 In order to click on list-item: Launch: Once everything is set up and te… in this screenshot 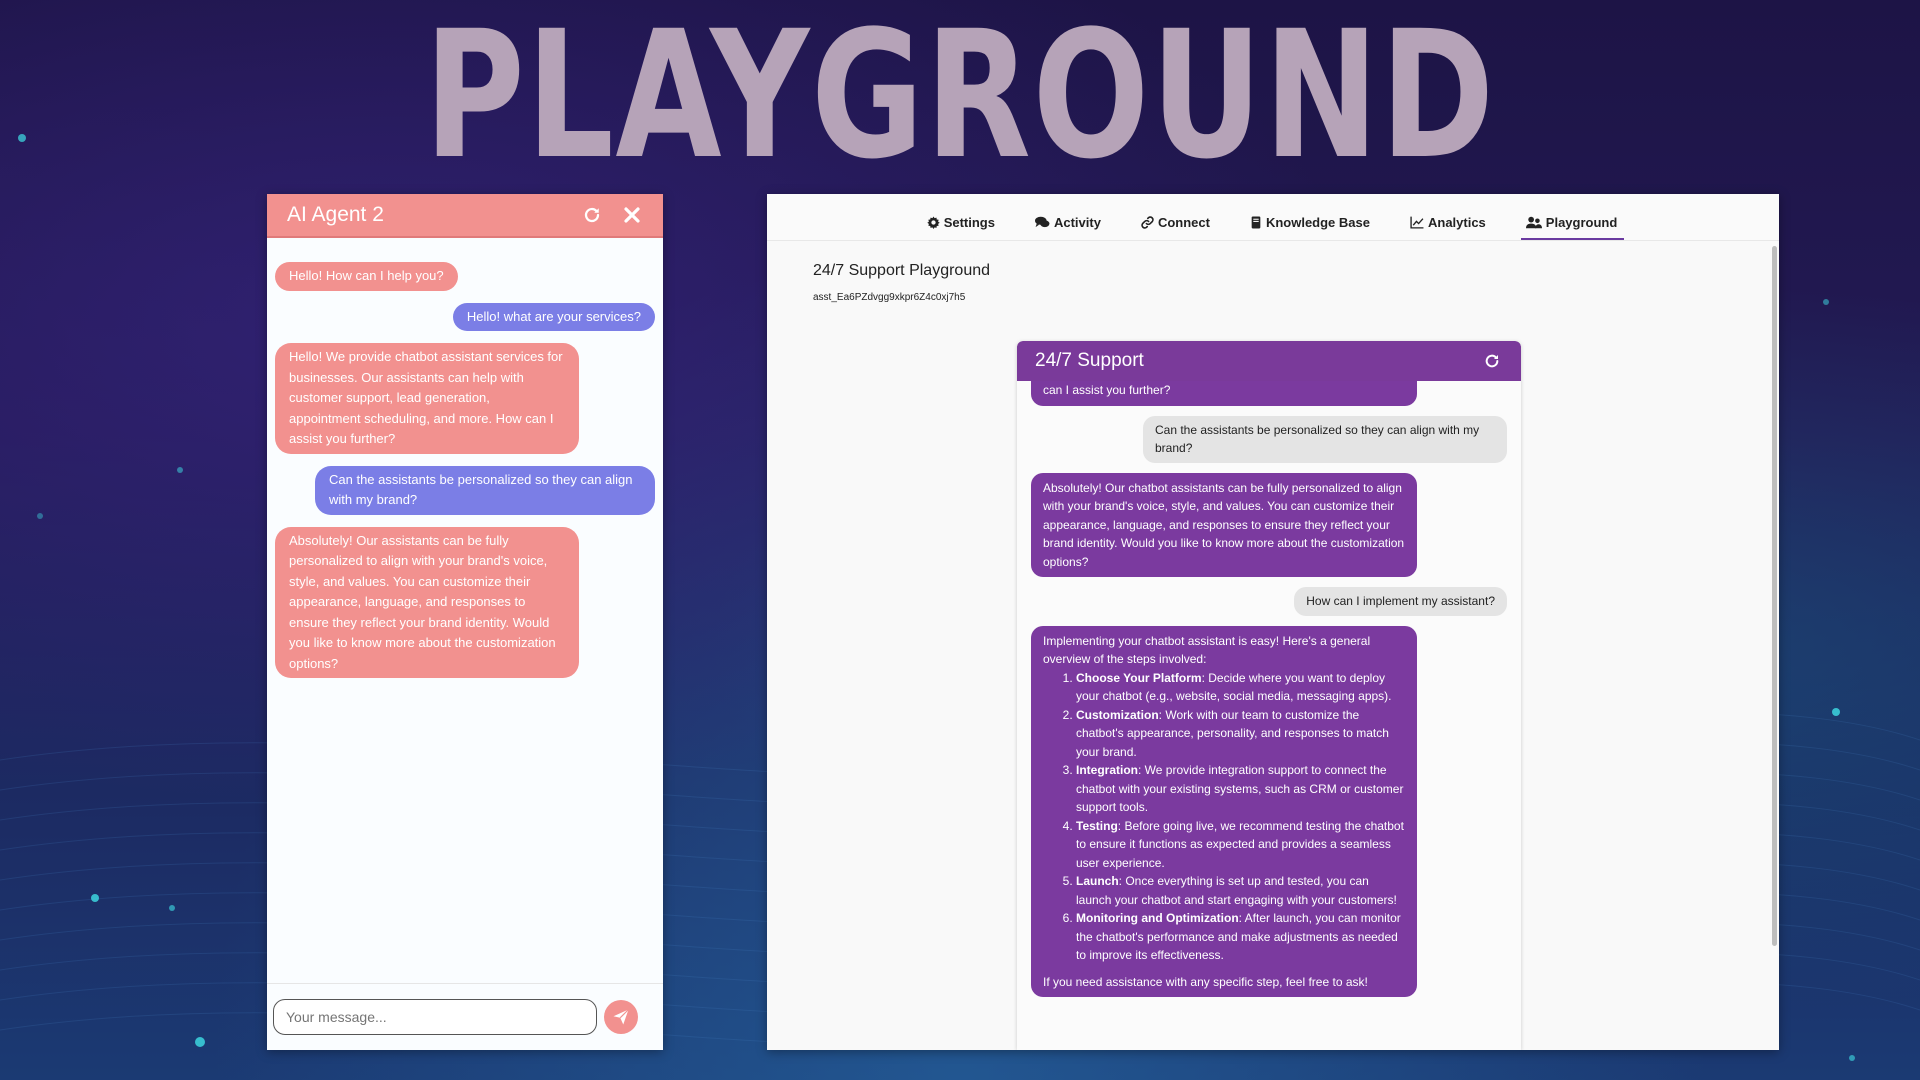, I will do `click(1240, 890)`.